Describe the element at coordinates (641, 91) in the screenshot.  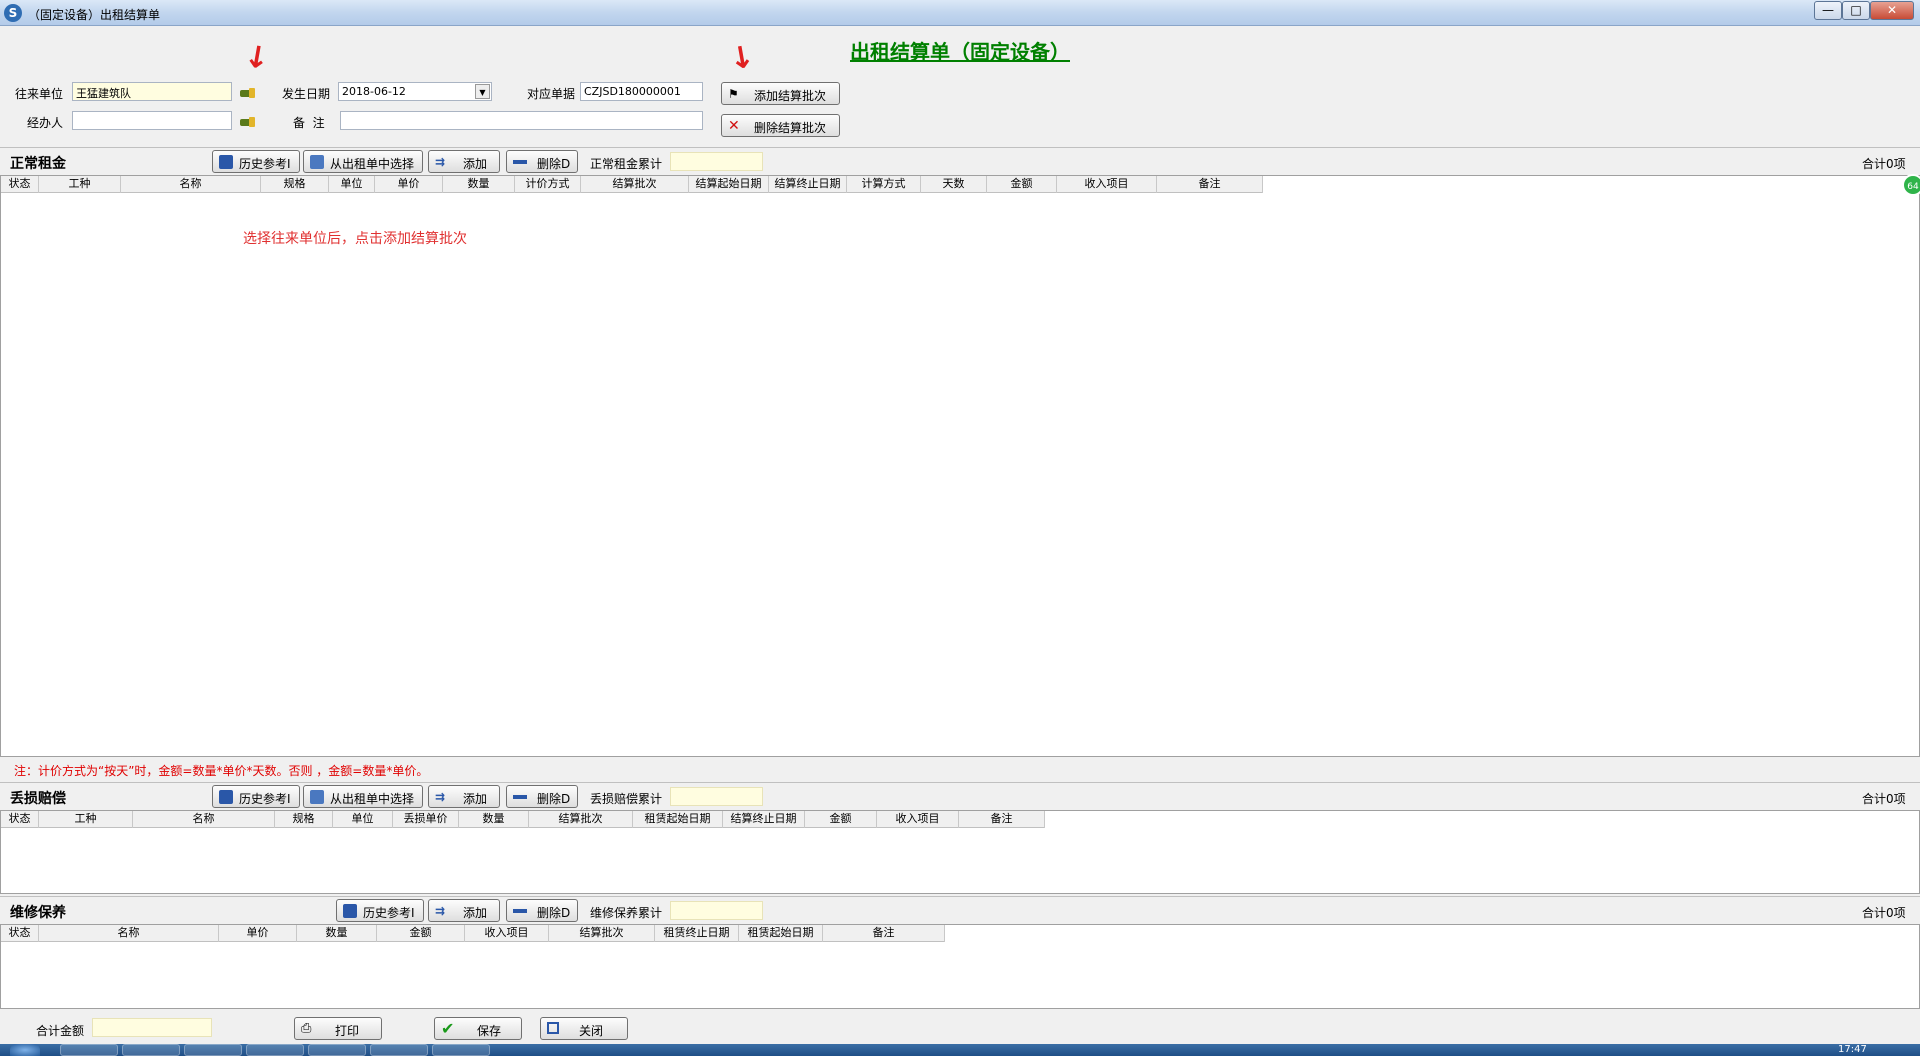
I see `doc-field: CZJSD180000001` at that location.